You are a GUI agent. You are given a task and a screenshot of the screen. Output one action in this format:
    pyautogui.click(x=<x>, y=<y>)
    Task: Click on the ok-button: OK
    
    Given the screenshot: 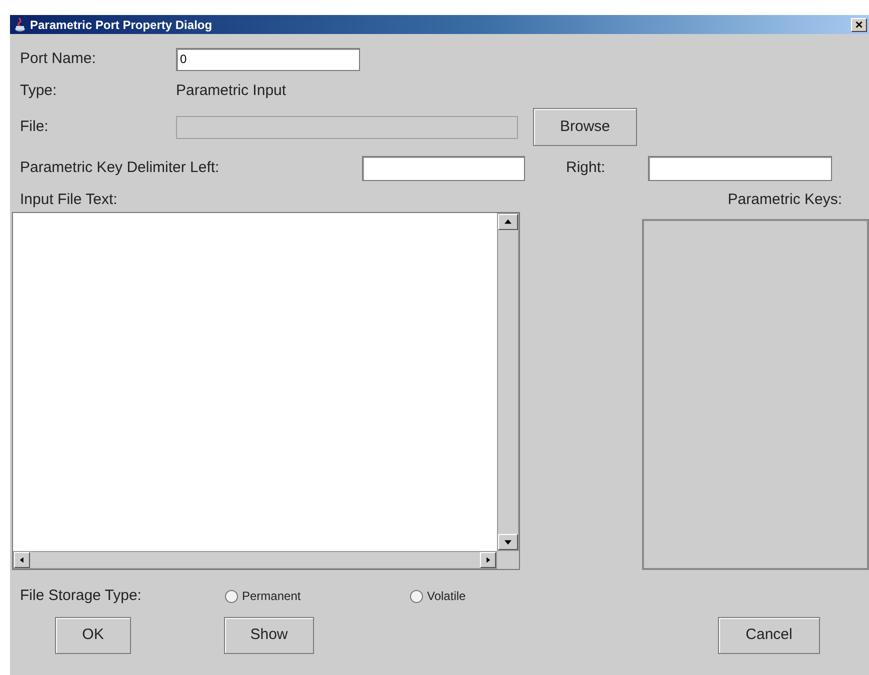 What is the action you would take?
    pyautogui.click(x=93, y=635)
    